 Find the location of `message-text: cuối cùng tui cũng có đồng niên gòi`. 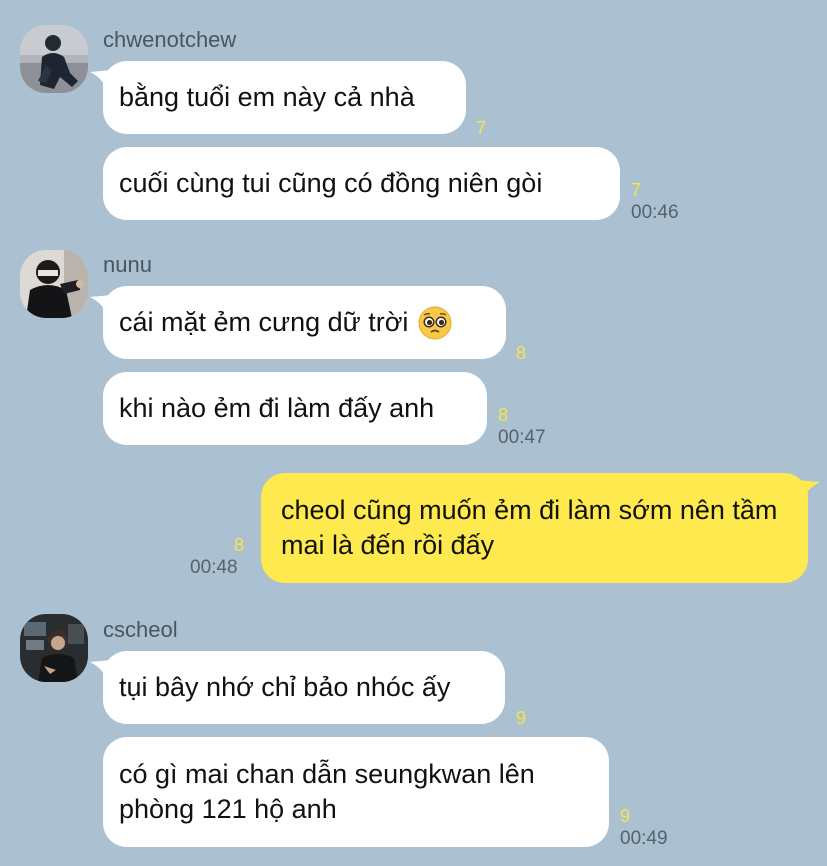

message-text: cuối cùng tui cũng có đồng niên gòi is located at coordinates (331, 183).